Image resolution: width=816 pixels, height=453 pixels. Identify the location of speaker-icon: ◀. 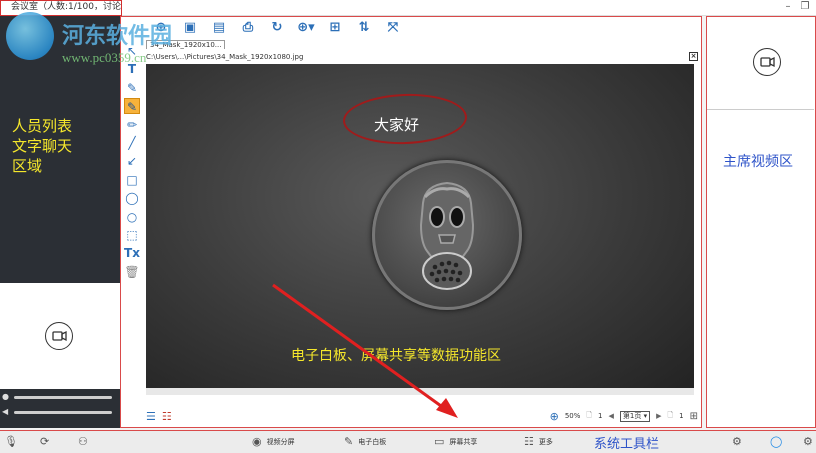
(5, 411).